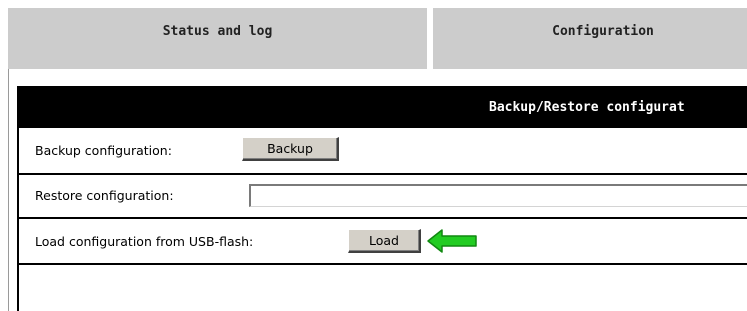 Image resolution: width=747 pixels, height=311 pixels. What do you see at coordinates (8, 190) in the screenshot?
I see `content-left-border` at bounding box center [8, 190].